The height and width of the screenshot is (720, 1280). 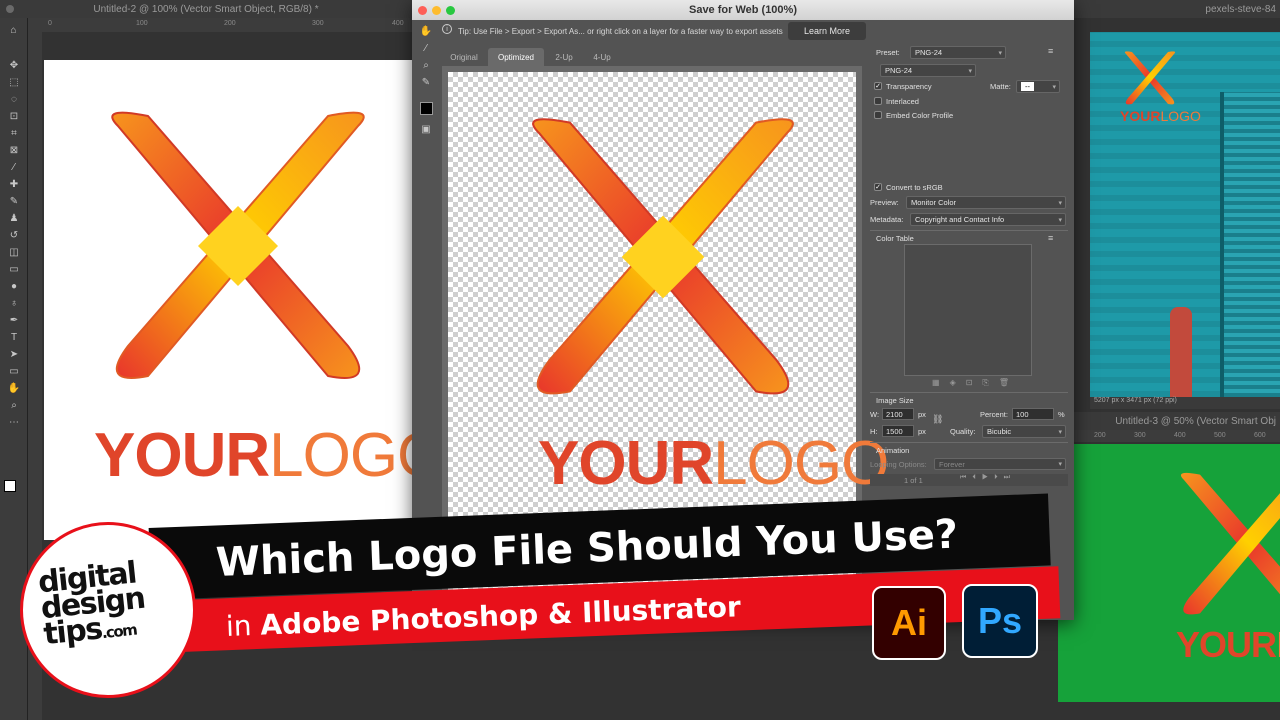 What do you see at coordinates (230, 23) in the screenshot?
I see `ruler-tick: 200` at bounding box center [230, 23].